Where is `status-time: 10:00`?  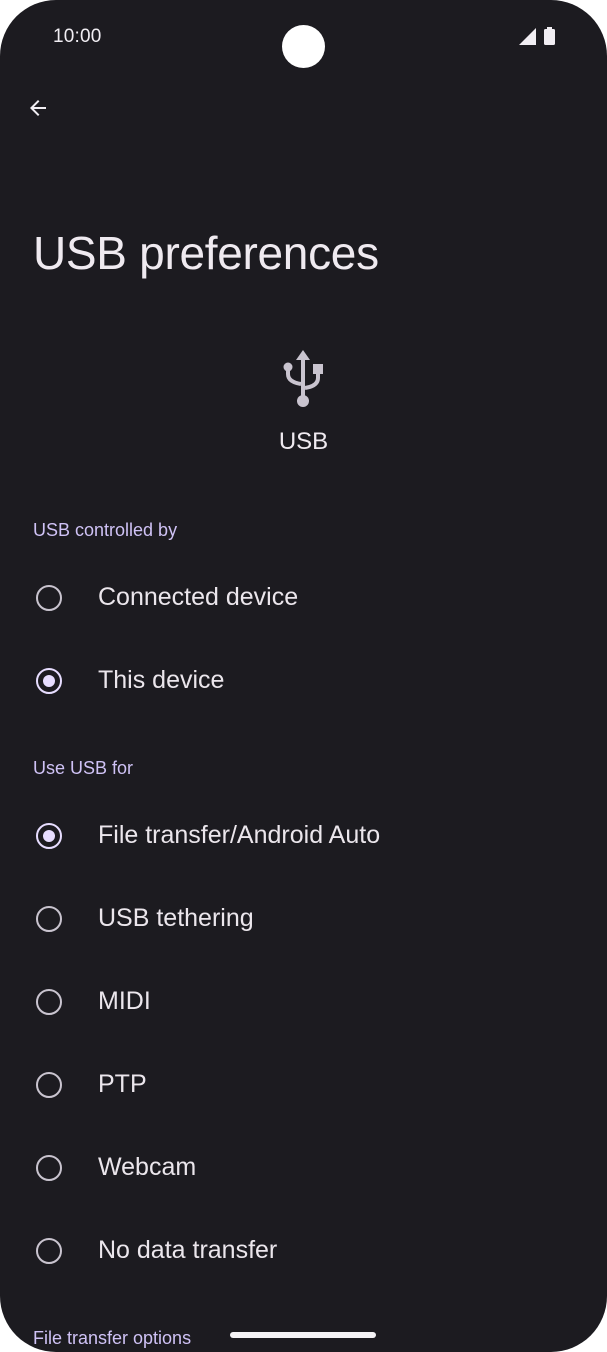 status-time: 10:00 is located at coordinates (77, 36).